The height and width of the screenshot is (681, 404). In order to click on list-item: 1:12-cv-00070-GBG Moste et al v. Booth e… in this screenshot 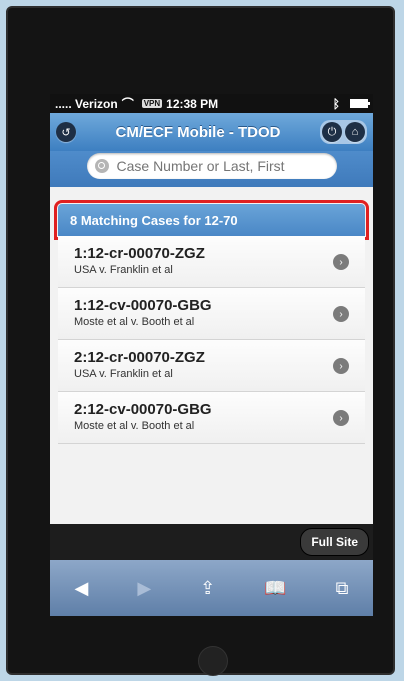, I will do `click(211, 314)`.